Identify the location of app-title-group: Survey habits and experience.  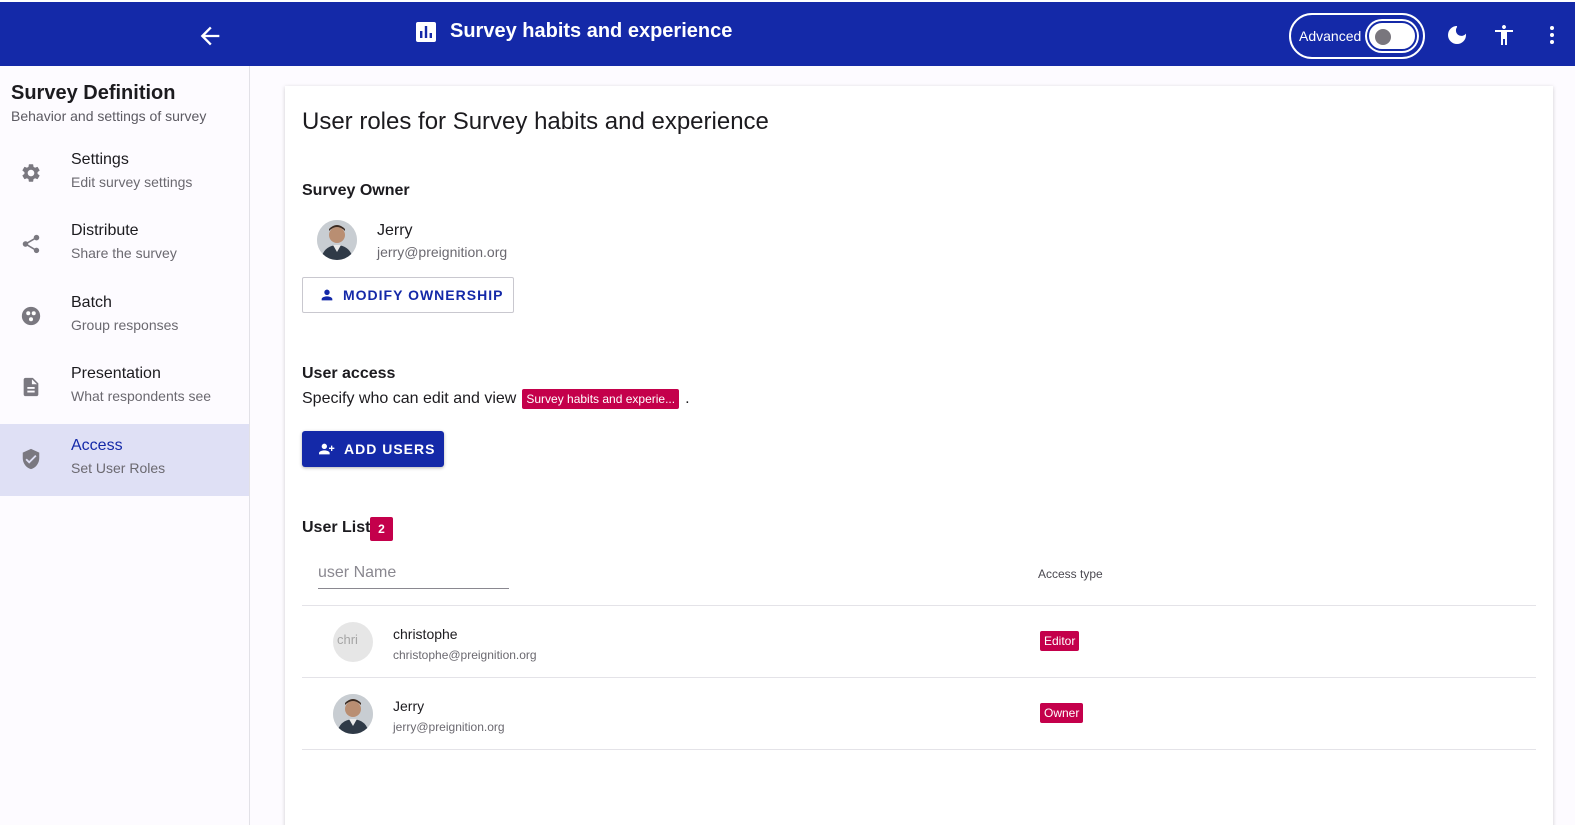
(574, 31).